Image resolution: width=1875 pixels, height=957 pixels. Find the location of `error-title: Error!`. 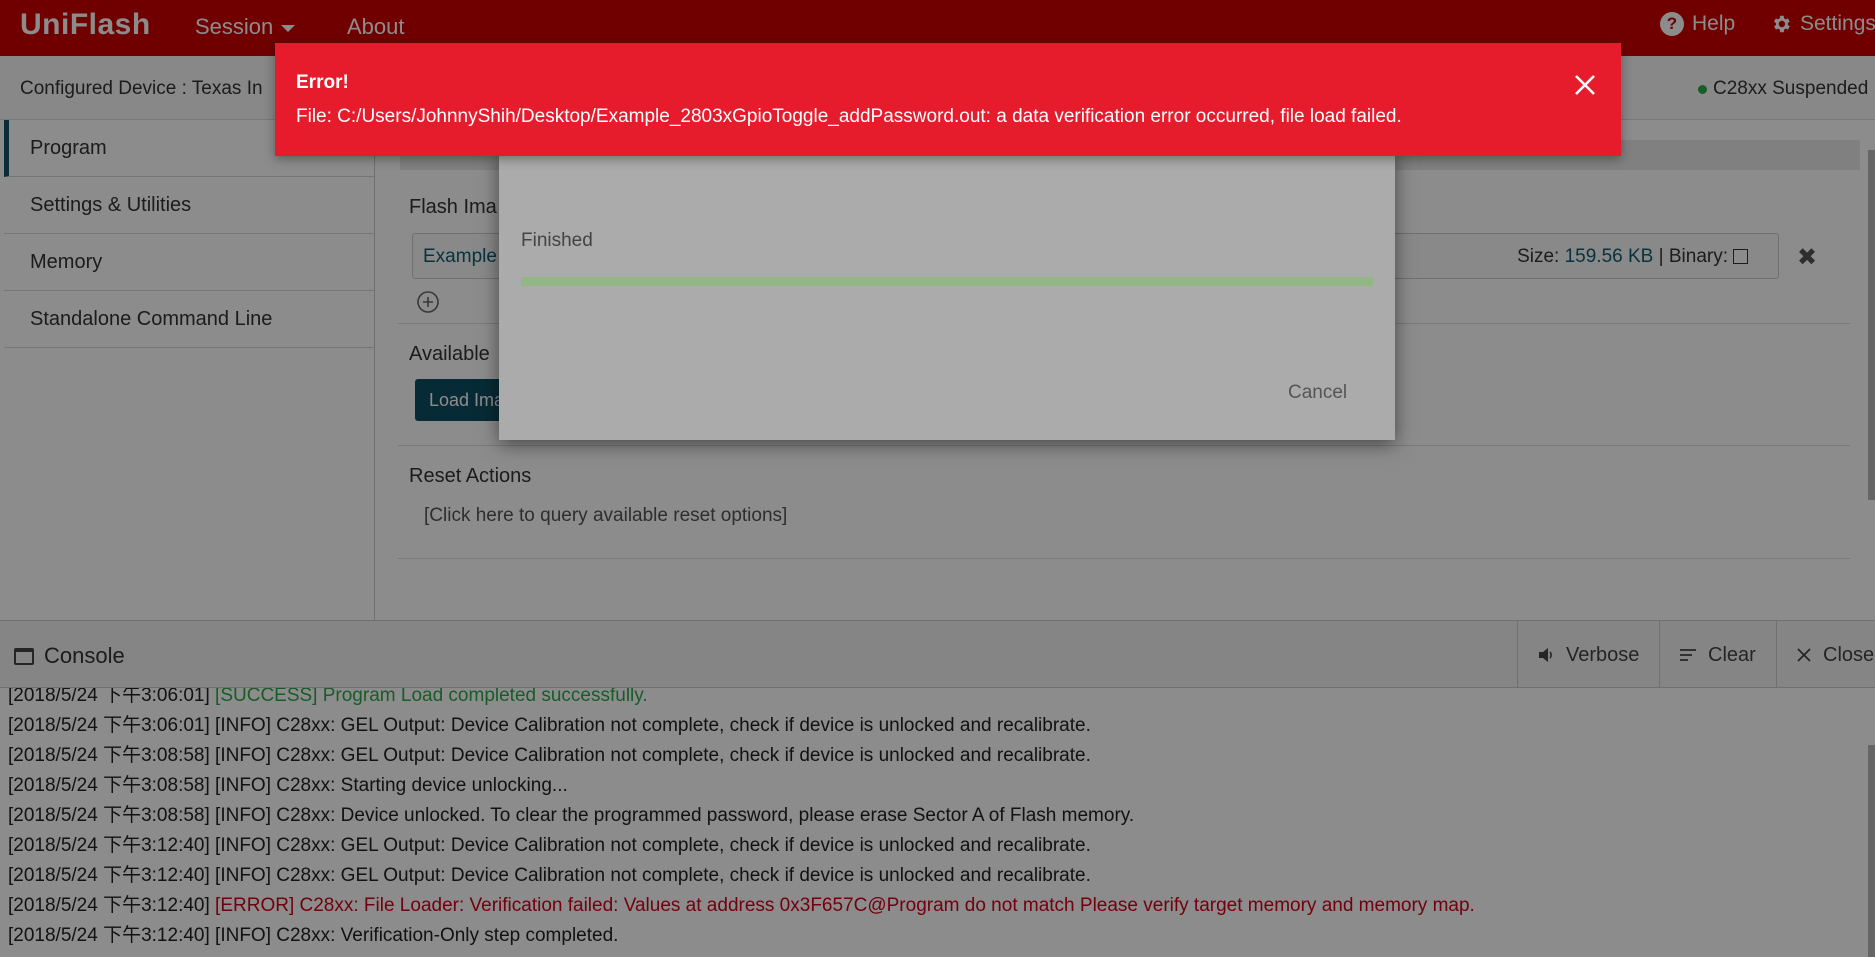

error-title: Error! is located at coordinates (322, 82).